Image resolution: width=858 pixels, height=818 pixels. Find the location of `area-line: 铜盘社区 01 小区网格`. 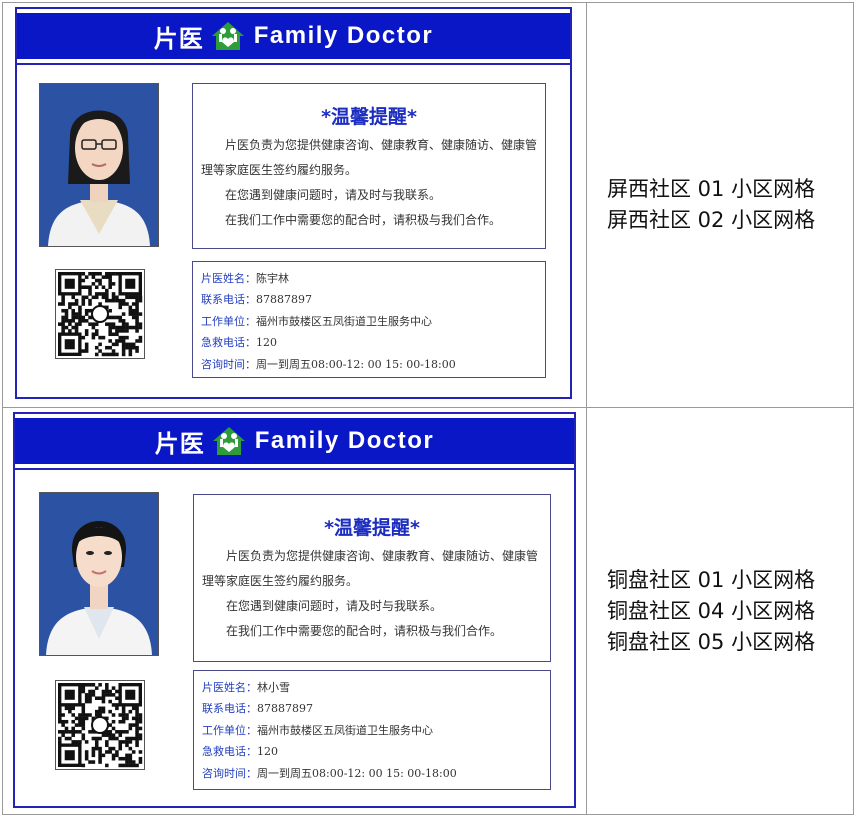

area-line: 铜盘社区 01 小区网格 is located at coordinates (711, 579).